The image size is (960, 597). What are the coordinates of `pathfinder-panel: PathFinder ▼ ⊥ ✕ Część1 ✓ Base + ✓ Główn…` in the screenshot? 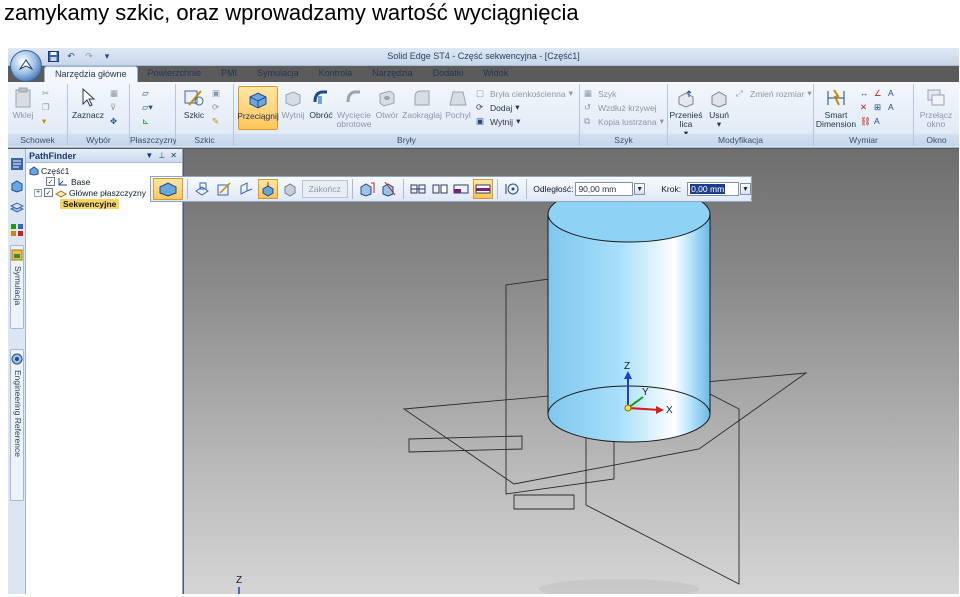 It's located at (104, 371).